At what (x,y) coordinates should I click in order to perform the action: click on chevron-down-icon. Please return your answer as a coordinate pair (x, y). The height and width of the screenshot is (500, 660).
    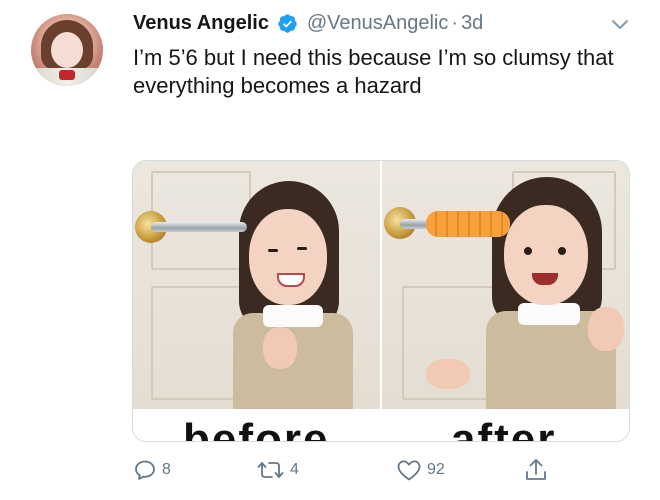
    Looking at the image, I should click on (620, 25).